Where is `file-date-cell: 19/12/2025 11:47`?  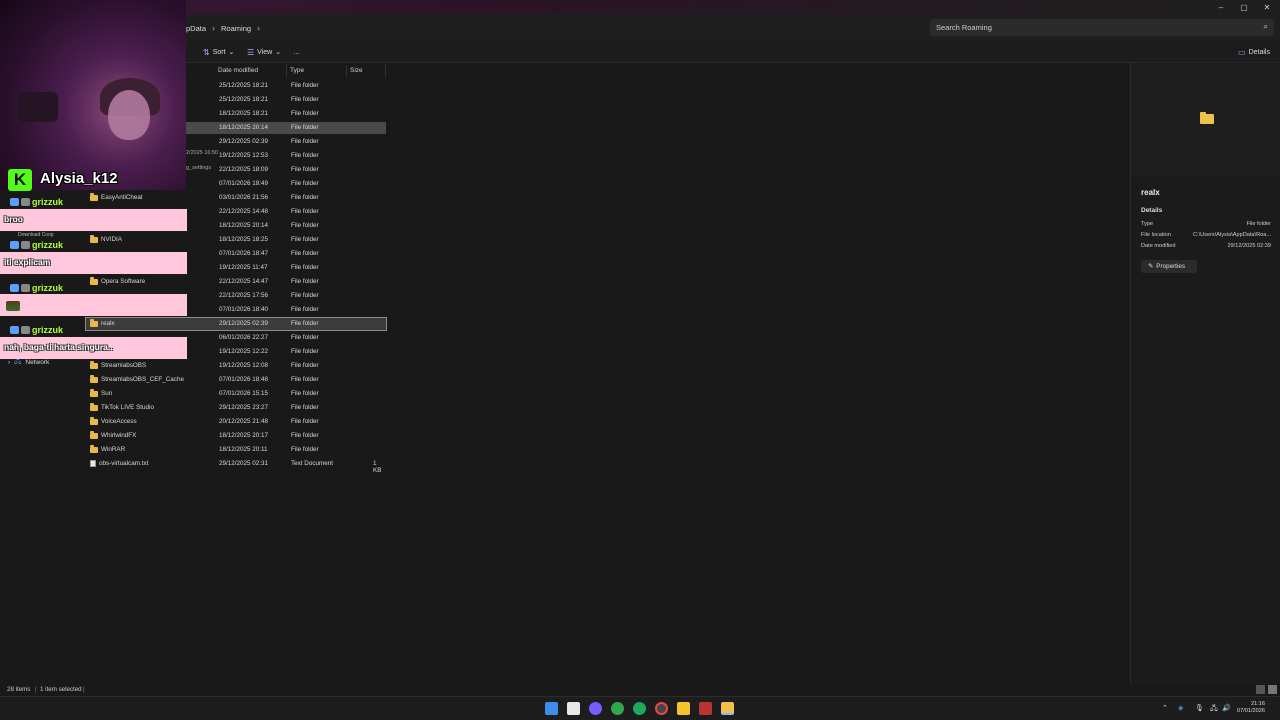
file-date-cell: 19/12/2025 11:47 is located at coordinates (243, 267).